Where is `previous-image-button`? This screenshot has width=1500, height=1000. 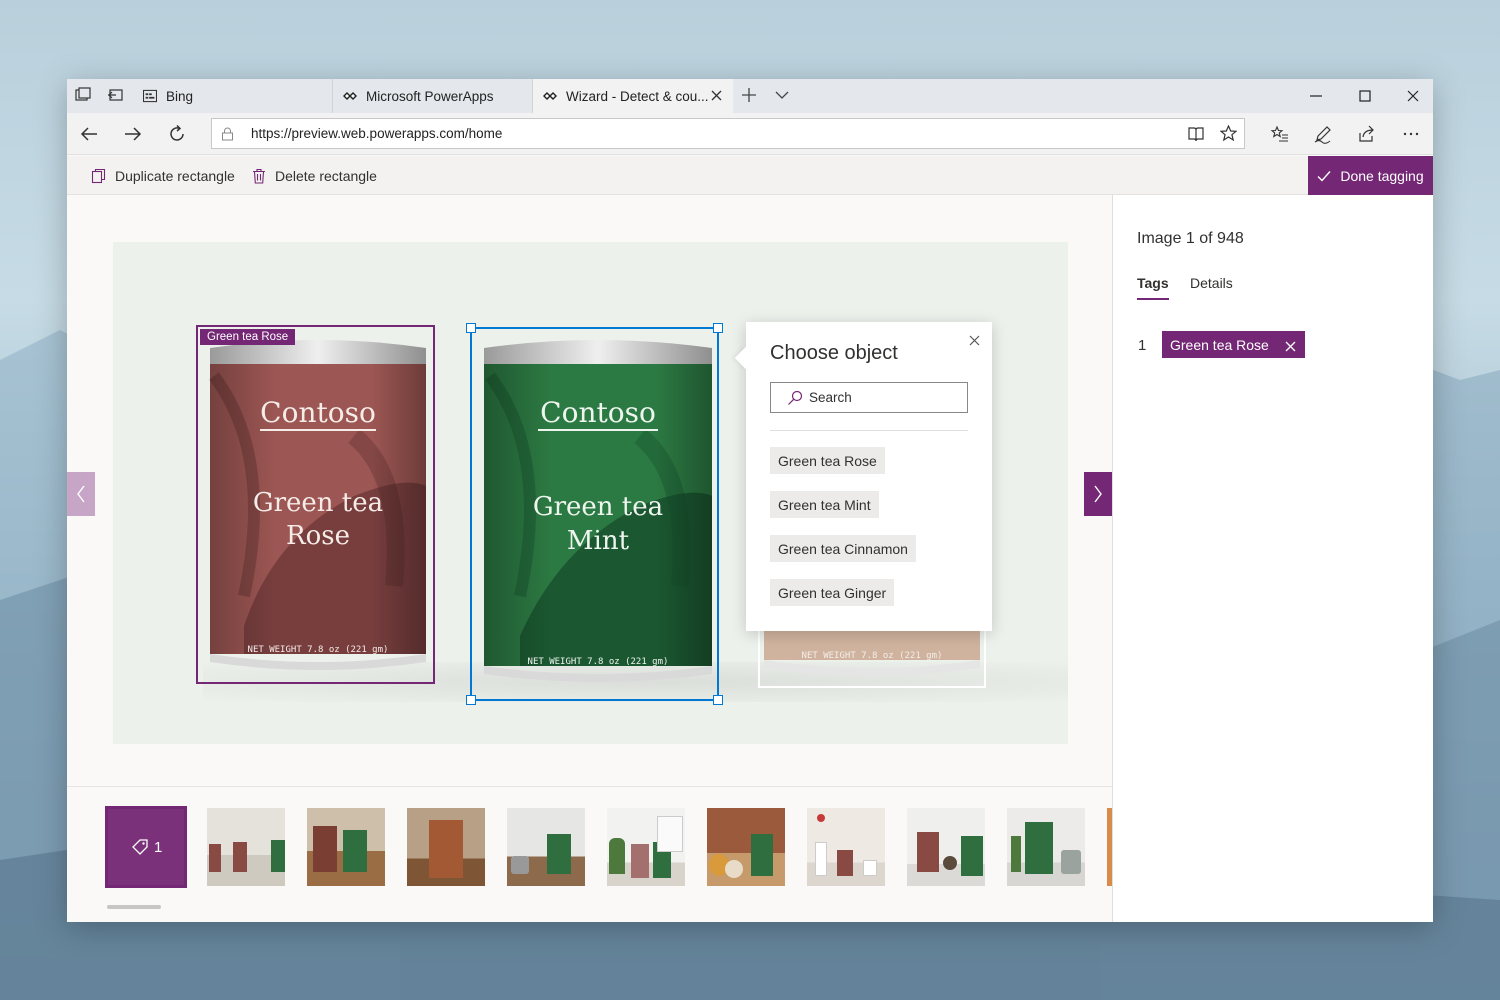 previous-image-button is located at coordinates (81, 494).